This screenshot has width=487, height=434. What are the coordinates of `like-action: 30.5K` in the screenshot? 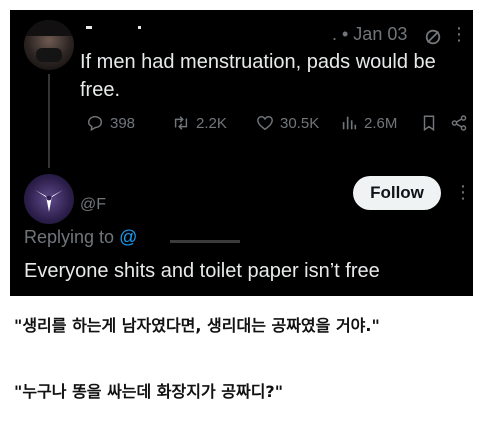 It's located at (287, 123).